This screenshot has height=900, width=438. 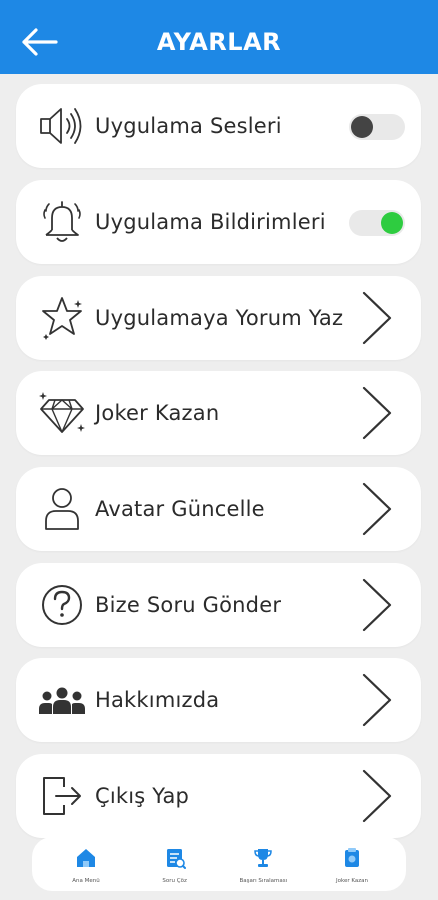 I want to click on setting-label-logout: Çıkış Yap, so click(x=142, y=796).